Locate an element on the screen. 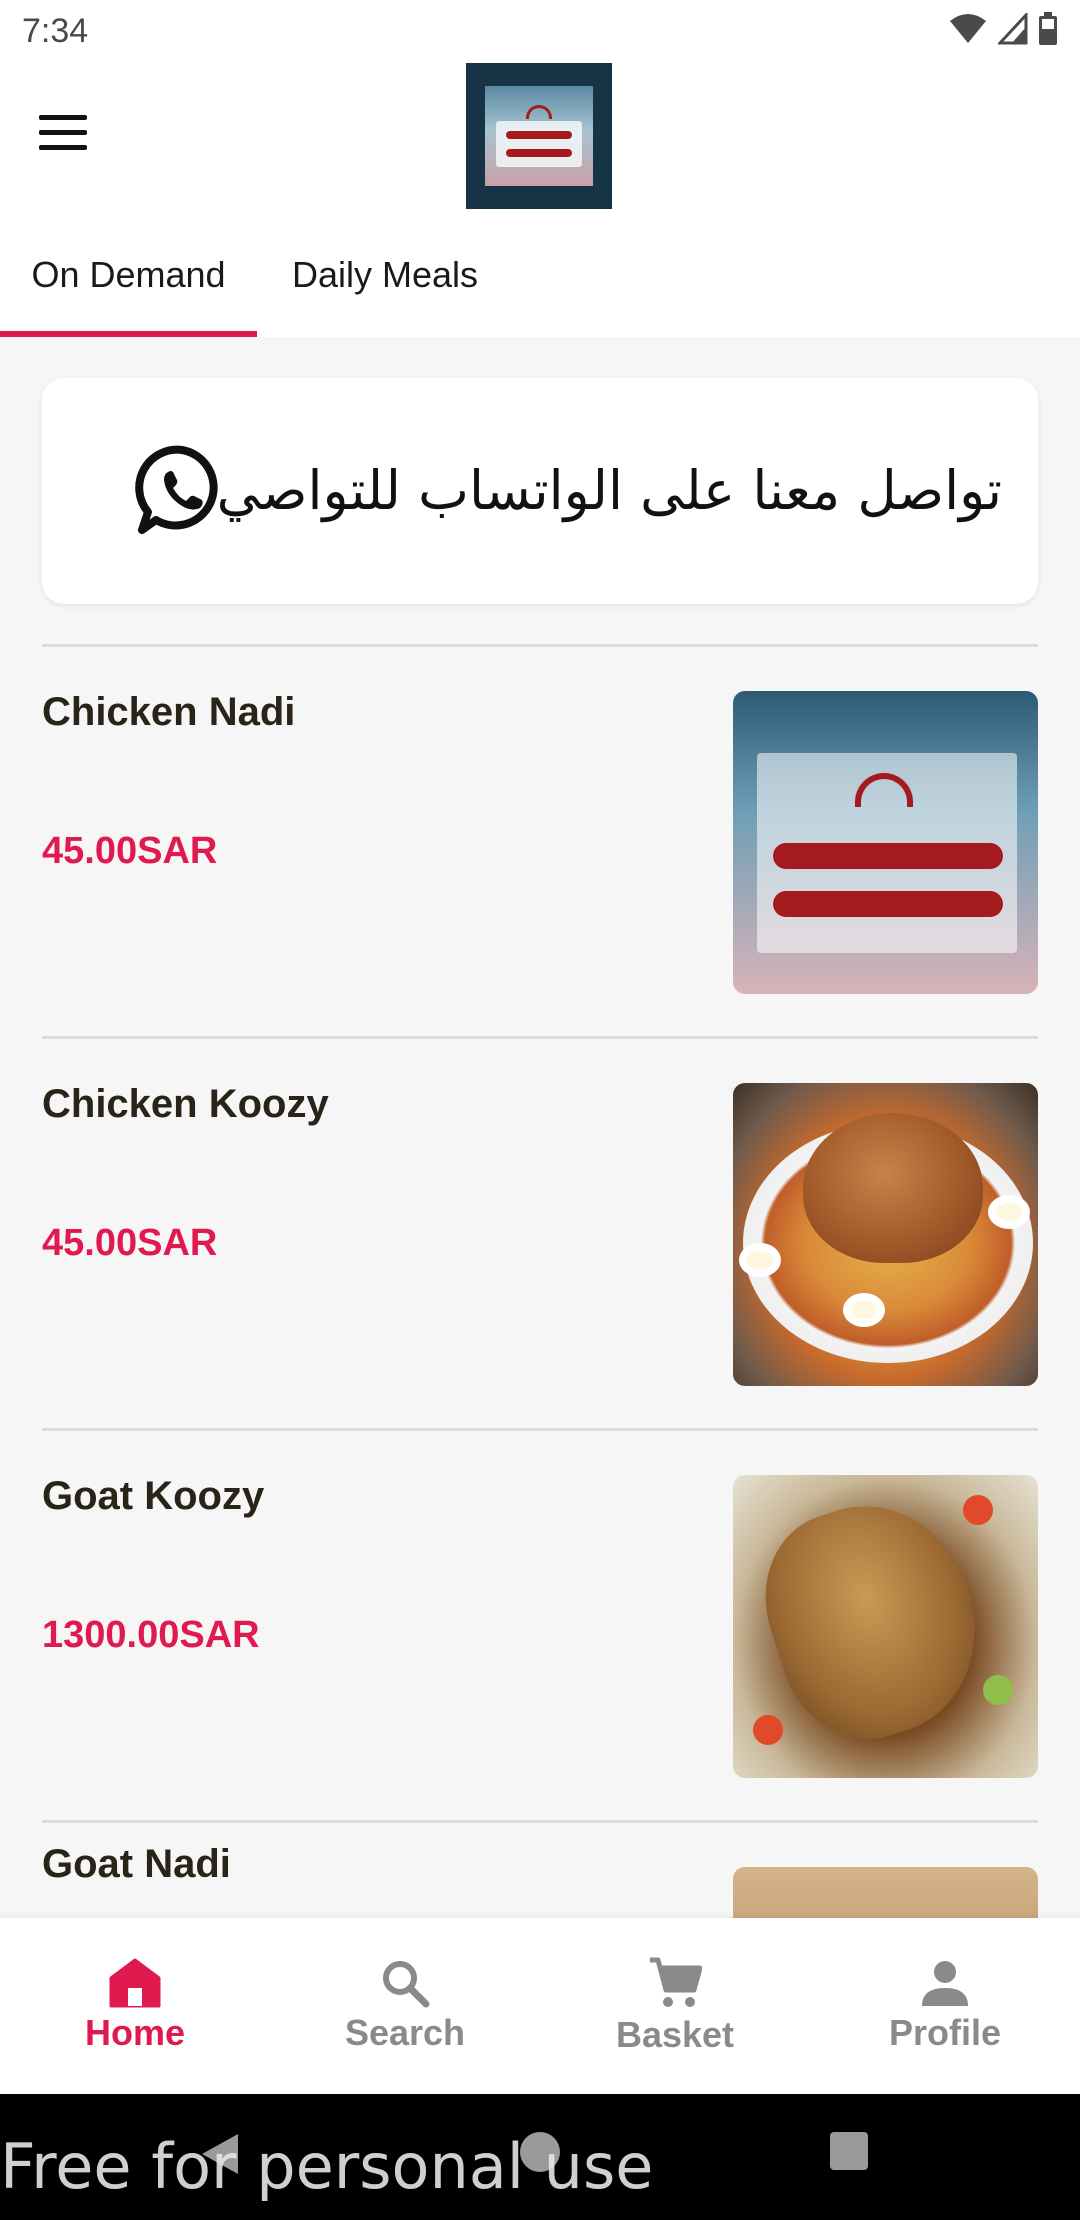  cart-icon is located at coordinates (676, 1982).